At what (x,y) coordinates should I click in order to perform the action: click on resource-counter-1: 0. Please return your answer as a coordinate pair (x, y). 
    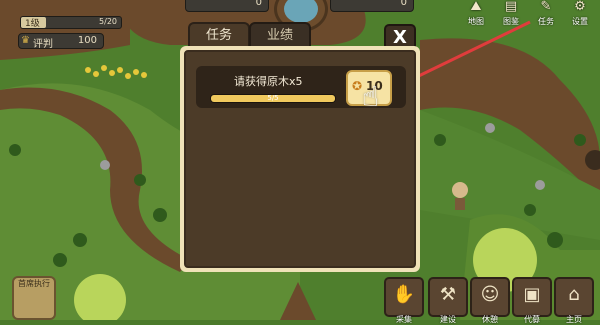
    Looking at the image, I should click on (227, 6).